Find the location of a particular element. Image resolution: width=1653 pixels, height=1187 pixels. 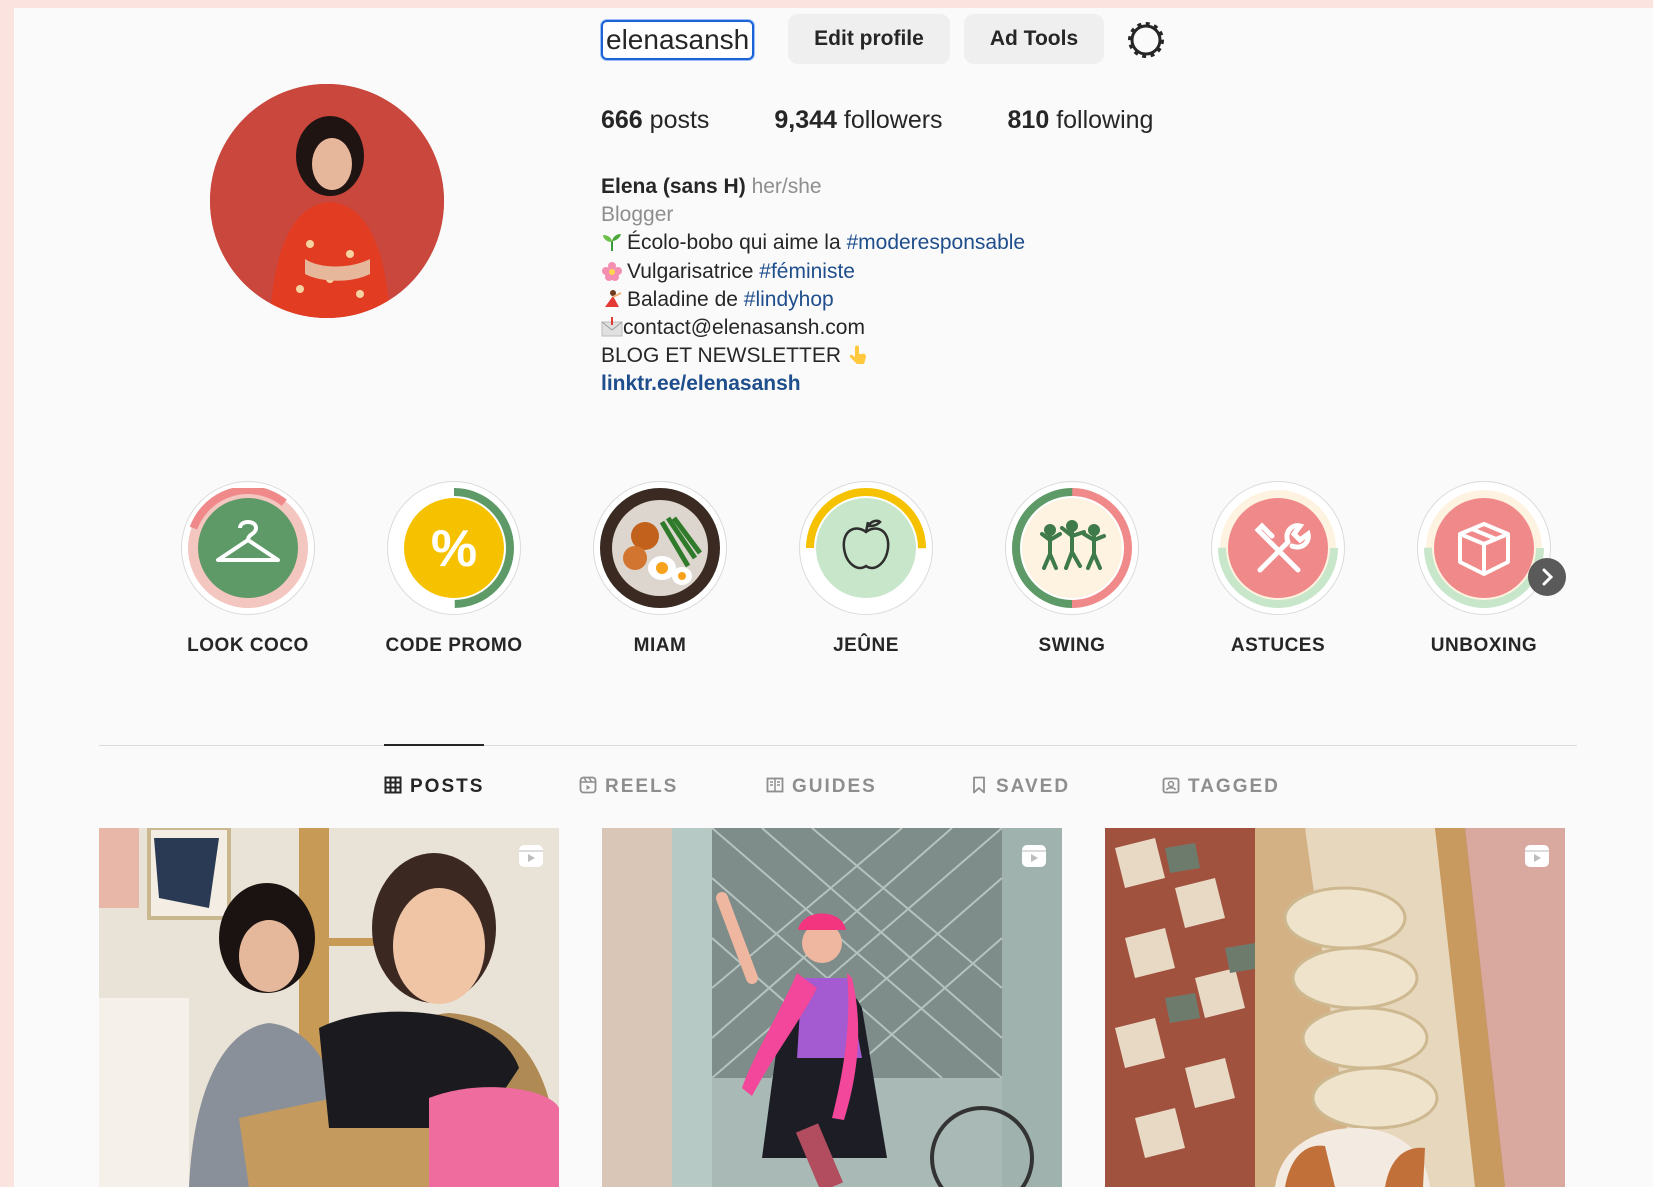

highlight-jeune: JEÛNE is located at coordinates (866, 569).